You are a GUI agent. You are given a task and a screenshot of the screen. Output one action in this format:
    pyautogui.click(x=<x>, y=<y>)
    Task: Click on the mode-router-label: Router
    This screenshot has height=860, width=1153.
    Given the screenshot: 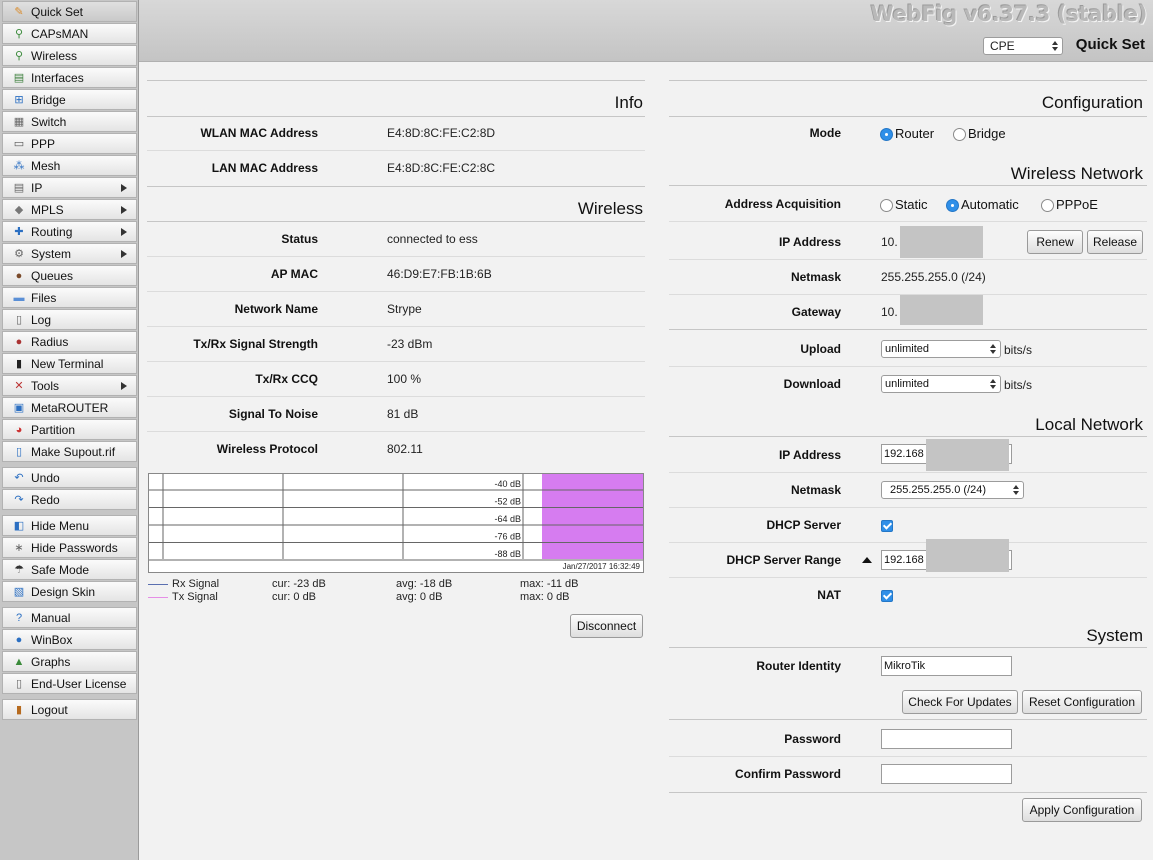 What is the action you would take?
    pyautogui.click(x=914, y=133)
    